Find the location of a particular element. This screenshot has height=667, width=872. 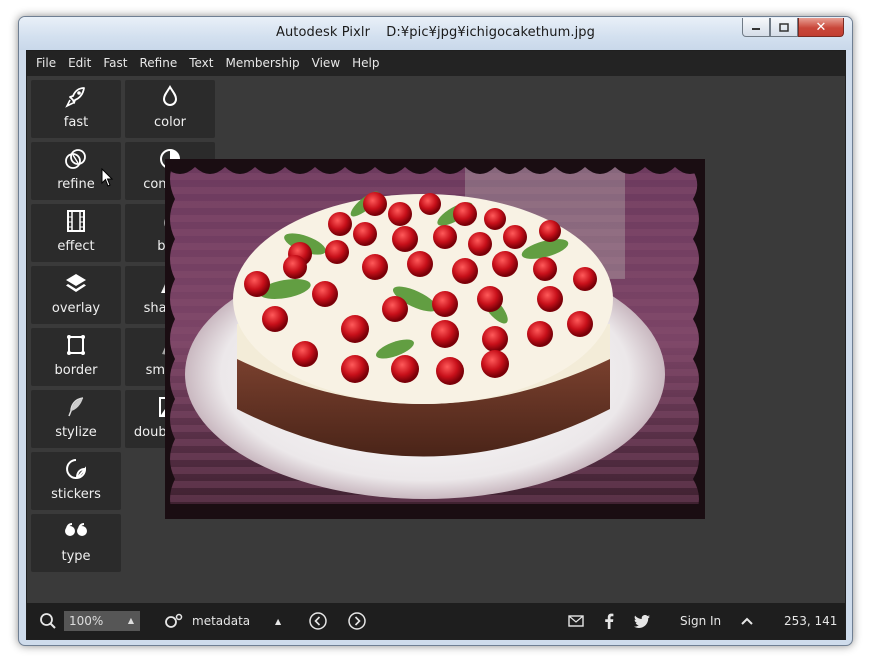

tool-label: border is located at coordinates (76, 370).